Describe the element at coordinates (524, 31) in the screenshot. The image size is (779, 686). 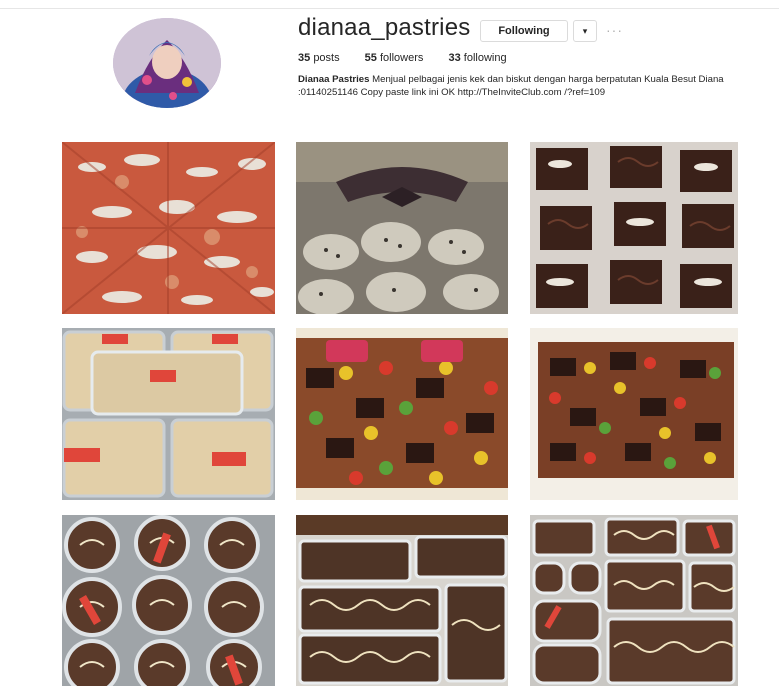
I see `following-button: Following` at that location.